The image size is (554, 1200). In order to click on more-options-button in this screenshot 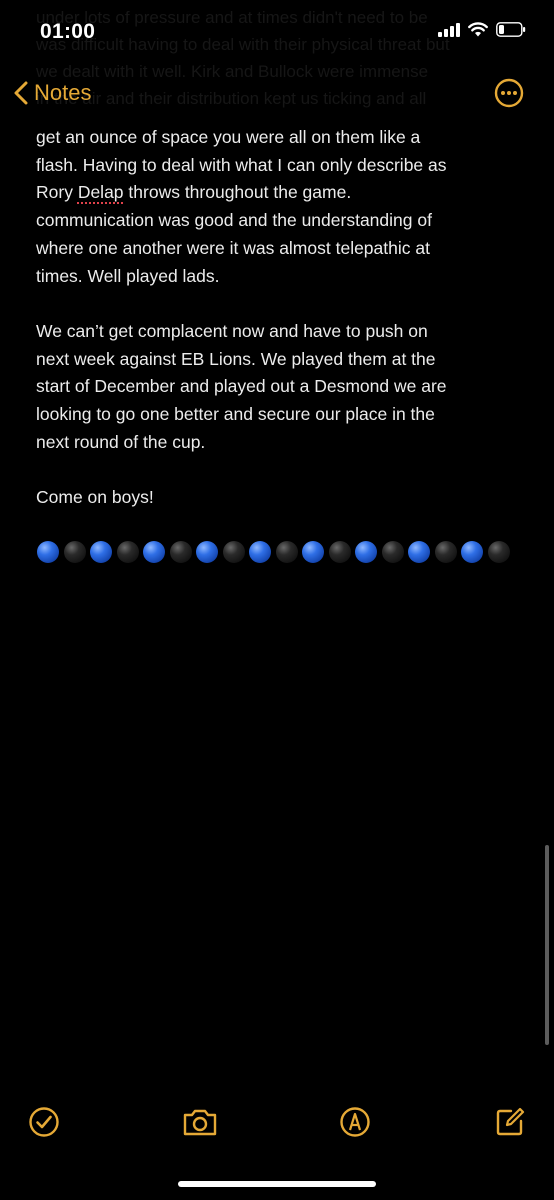, I will do `click(509, 95)`.